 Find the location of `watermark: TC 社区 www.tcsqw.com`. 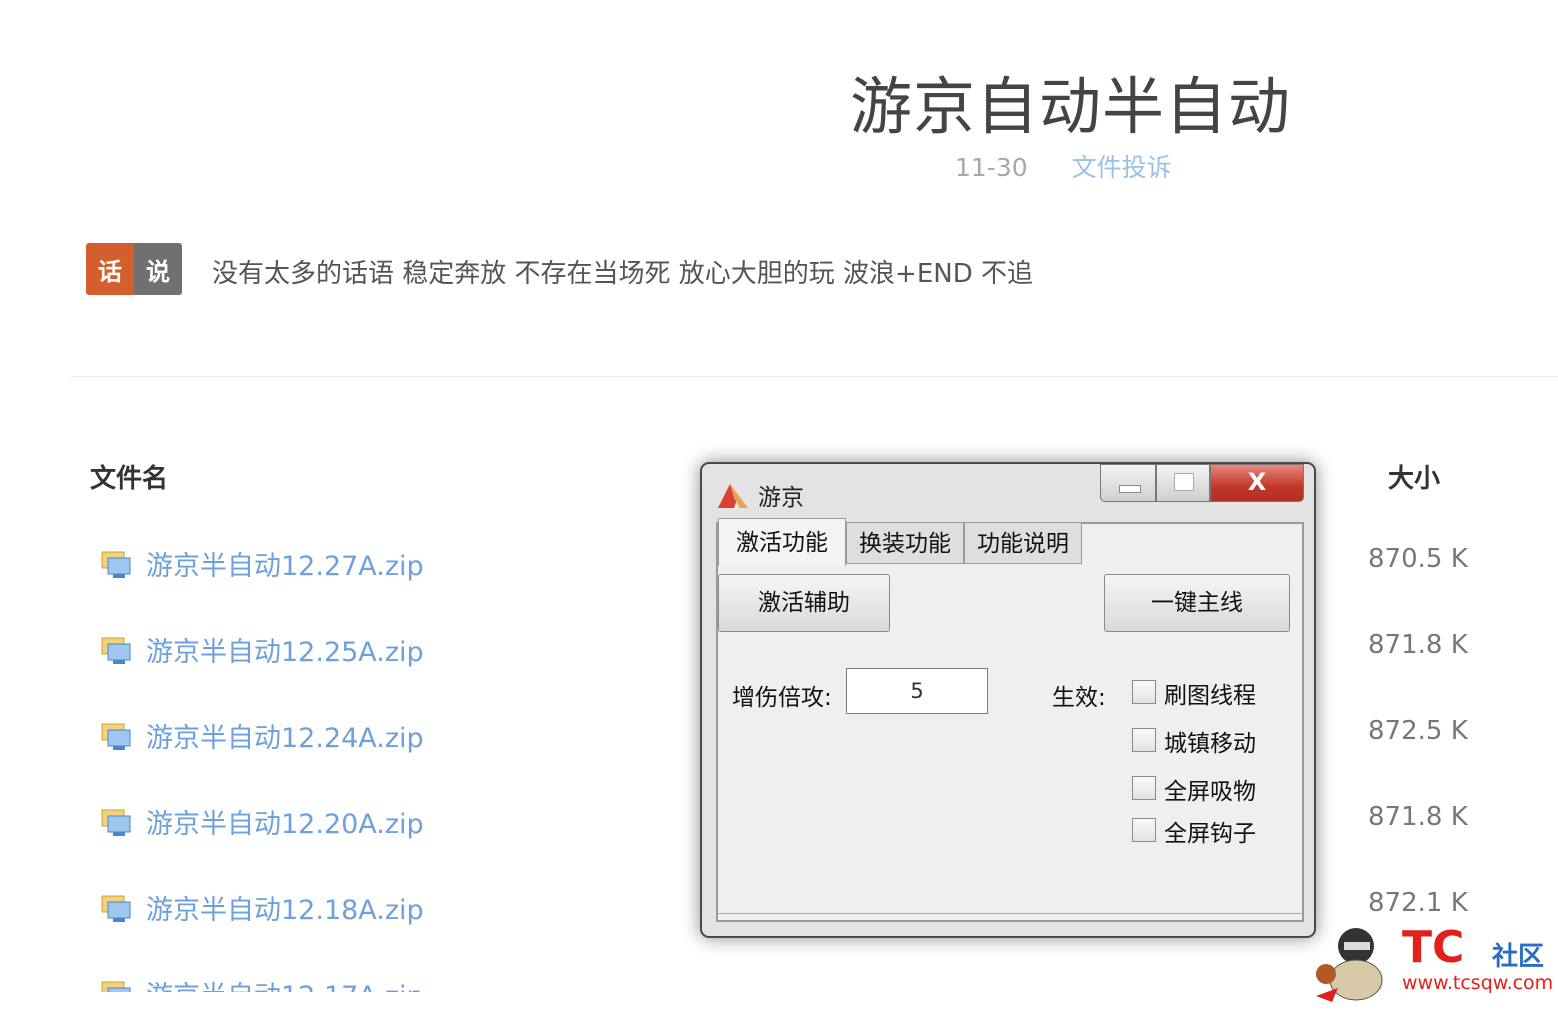

watermark: TC 社区 www.tcsqw.com is located at coordinates (1433, 963).